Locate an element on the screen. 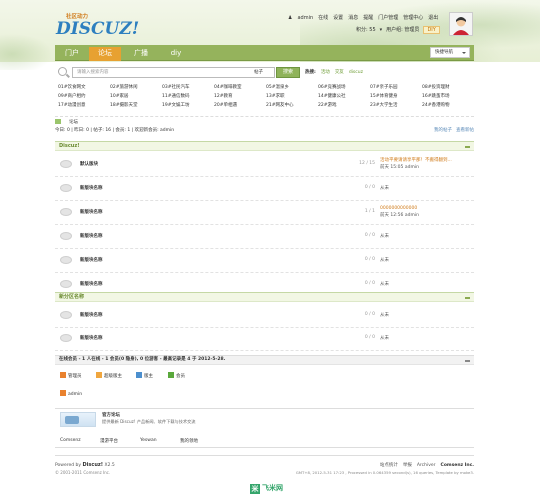 The width and height of the screenshot is (540, 501). category-link: 03#社民汽车 is located at coordinates (176, 87).